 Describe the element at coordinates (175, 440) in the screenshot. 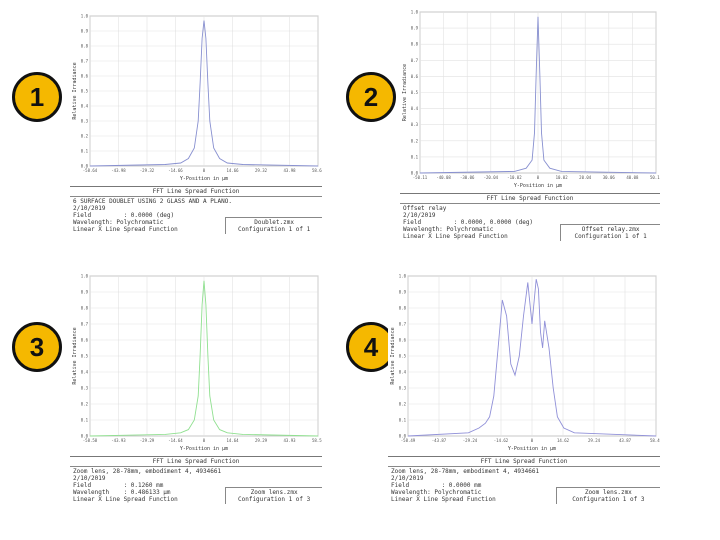

I see `x-tick-label: -14.64` at that location.